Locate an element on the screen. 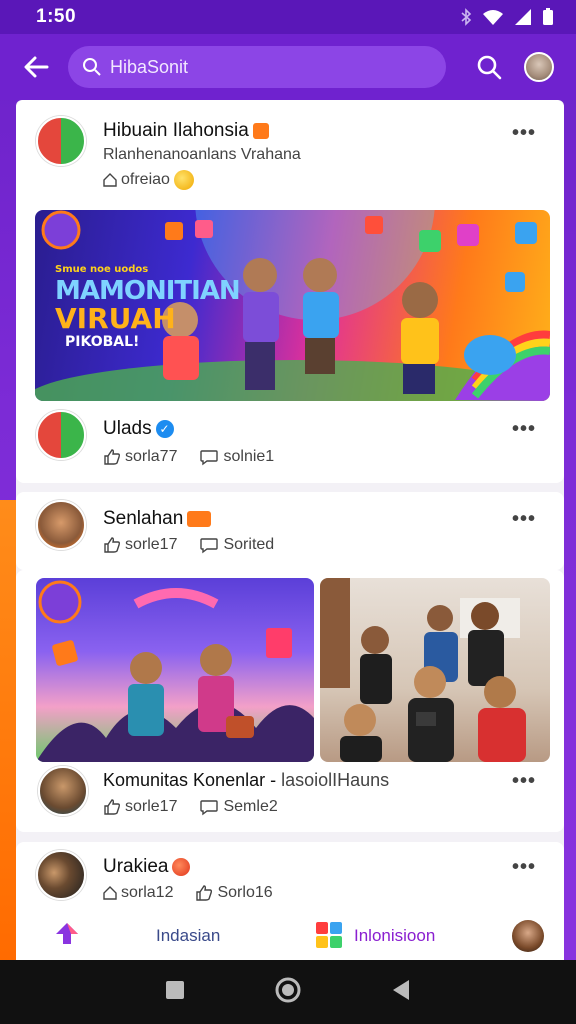 Image resolution: width=576 pixels, height=1024 pixels. tab-label-1: Indasian is located at coordinates (188, 936).